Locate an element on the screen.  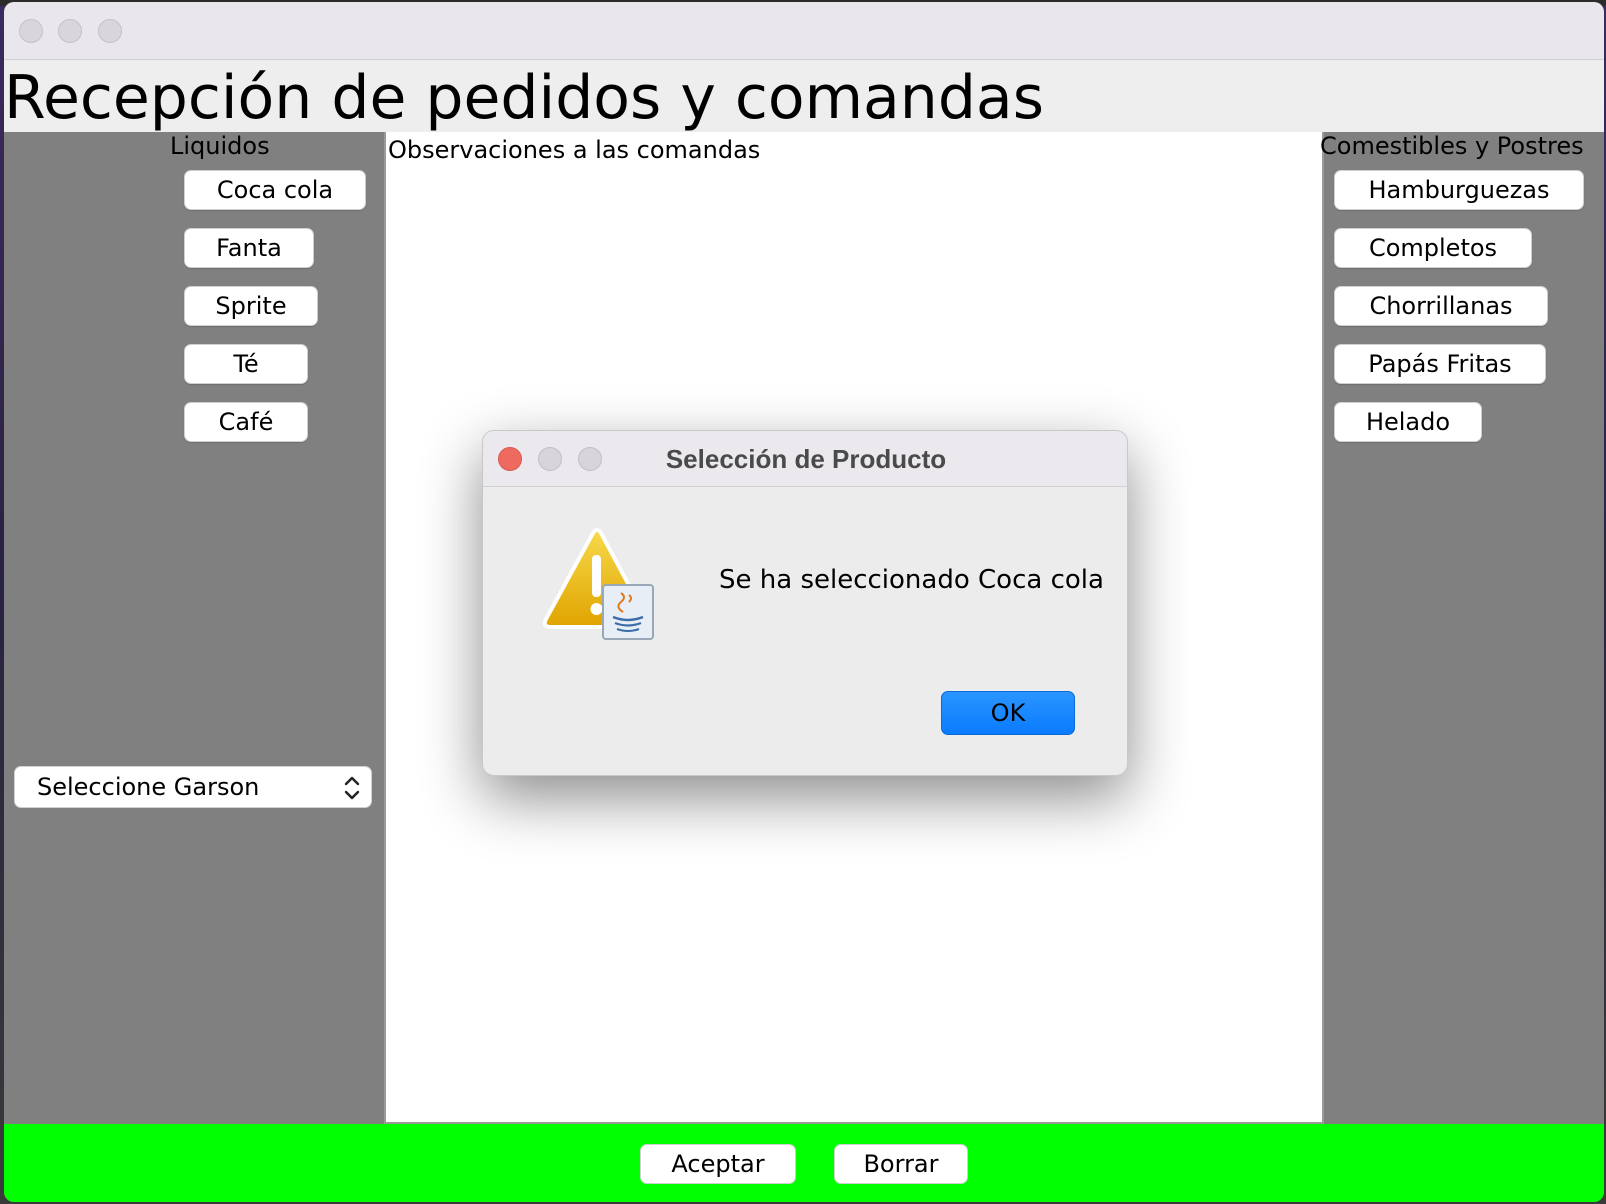
waiter-select: Seleccione Garson is located at coordinates (193, 787).